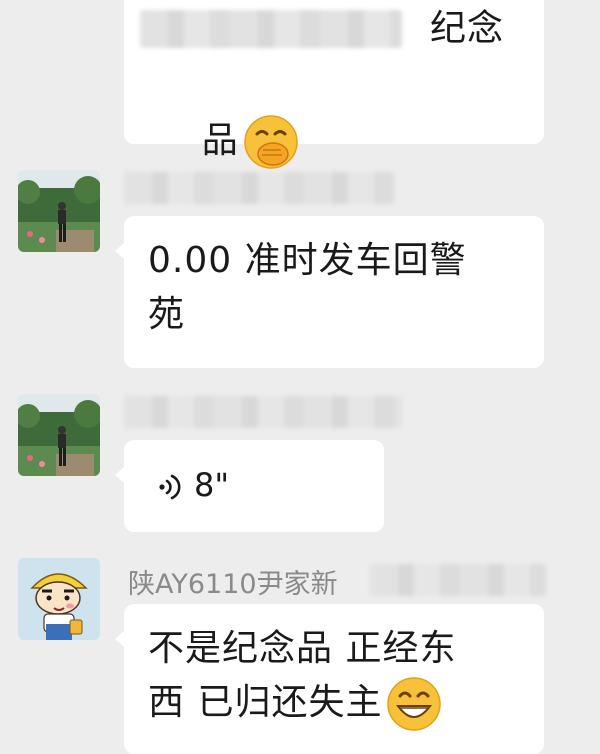 This screenshot has width=600, height=754. I want to click on hand-over-mouth-emoji, so click(271, 142).